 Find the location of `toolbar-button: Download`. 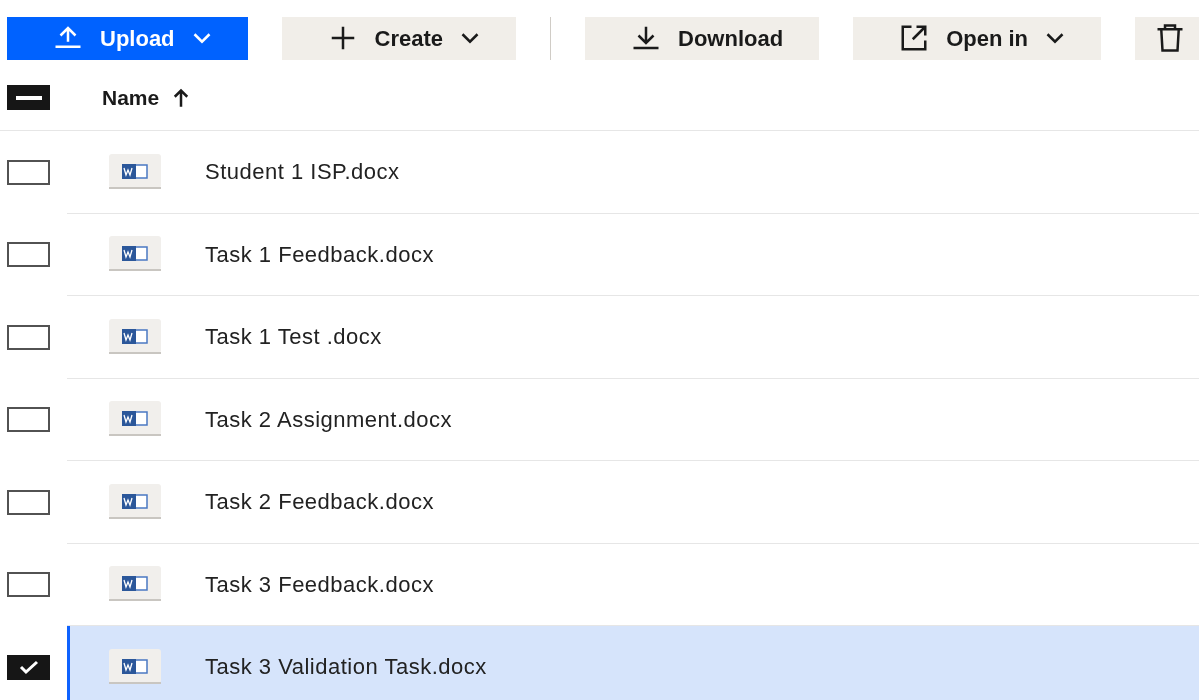

toolbar-button: Download is located at coordinates (702, 38).